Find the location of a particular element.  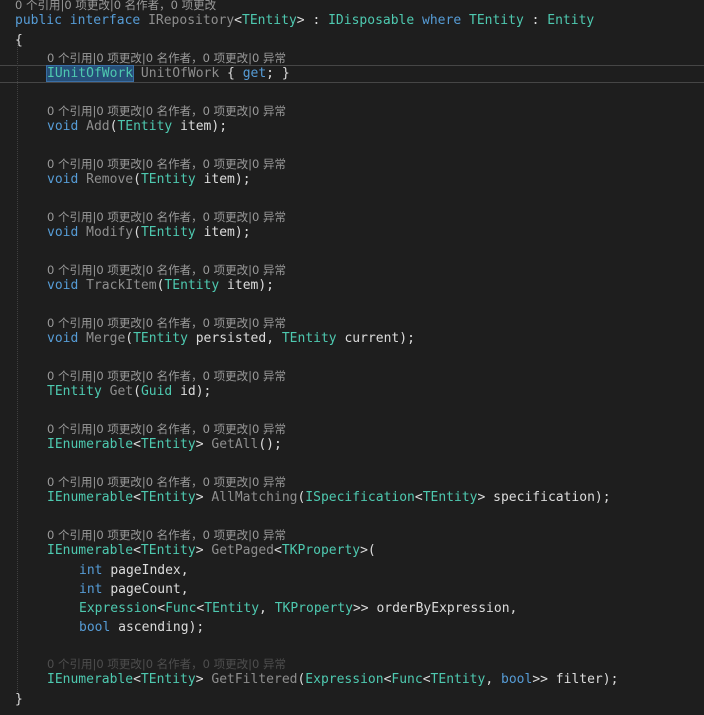

code-line-getpaged-param-1: int pageIndex, is located at coordinates (134, 571).